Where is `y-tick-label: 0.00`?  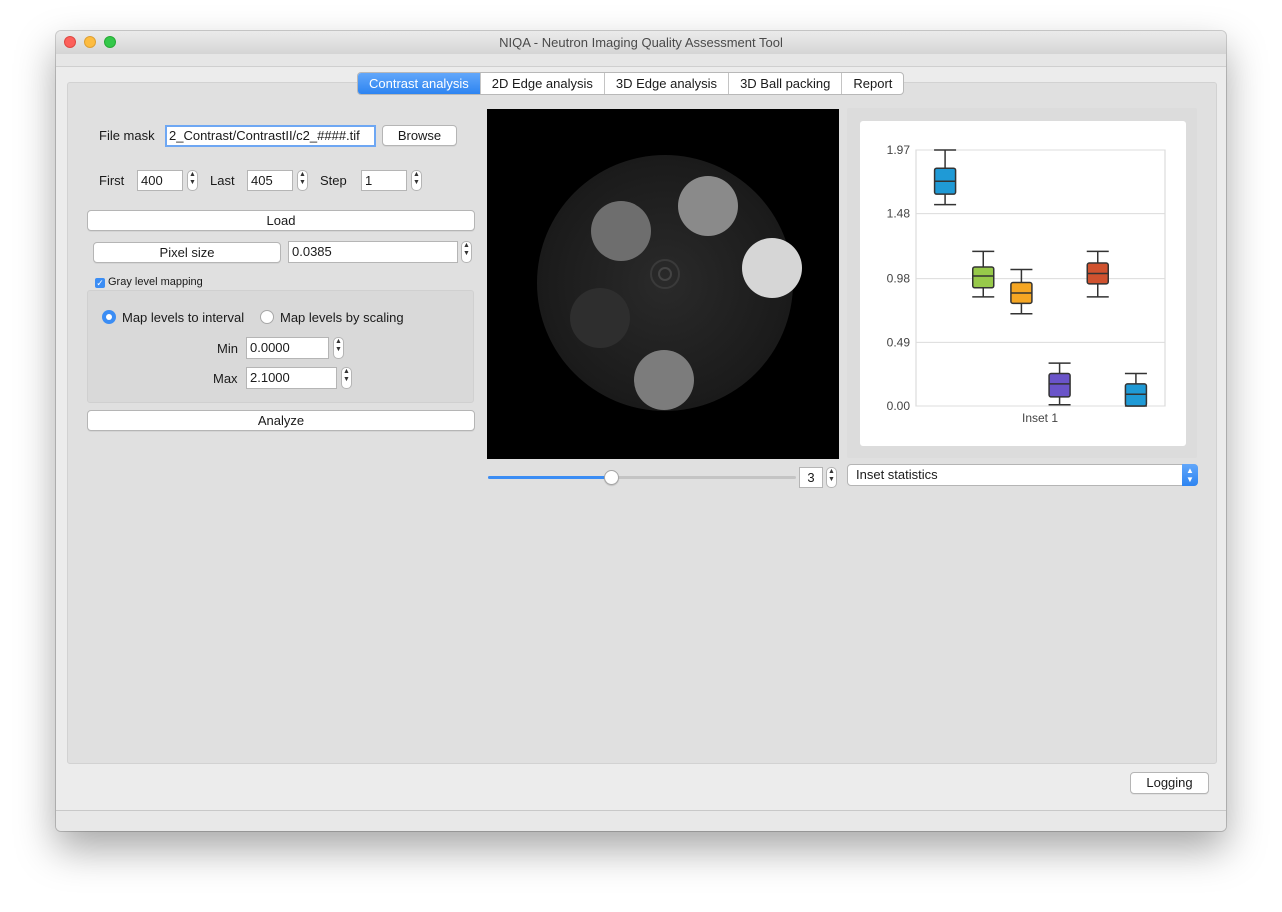
y-tick-label: 0.00 is located at coordinates (899, 406).